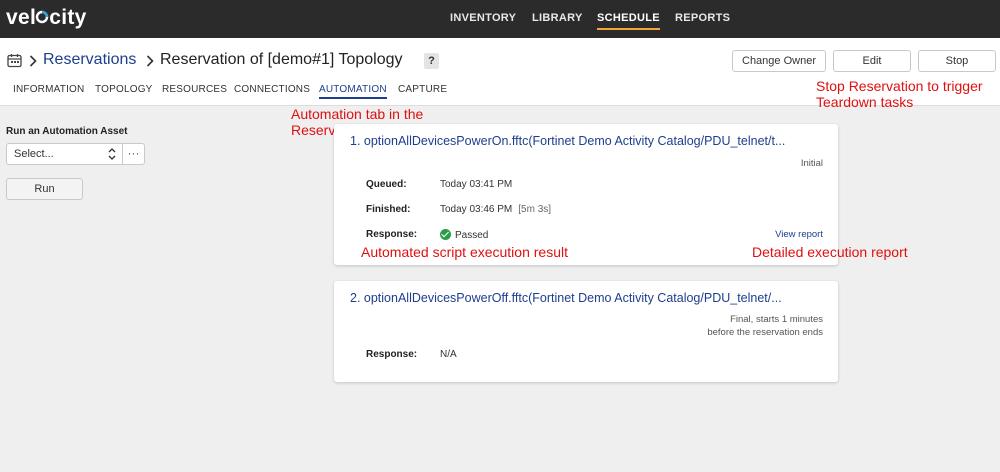 The width and height of the screenshot is (1000, 472). What do you see at coordinates (899, 86) in the screenshot?
I see `annotation-stop-line1: Stop Reservation to trigger` at bounding box center [899, 86].